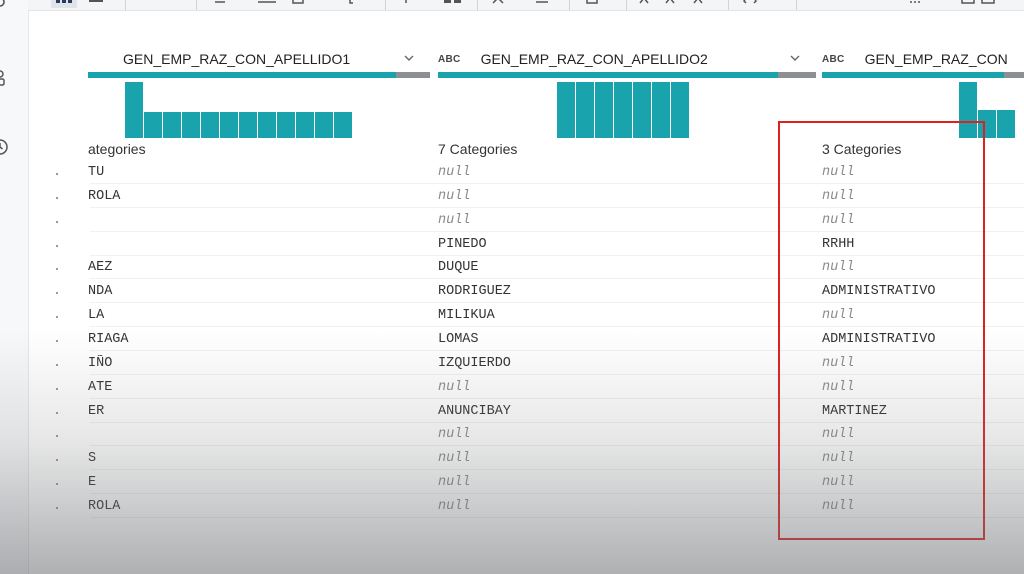  I want to click on table-row: ATE null null, so click(527, 387).